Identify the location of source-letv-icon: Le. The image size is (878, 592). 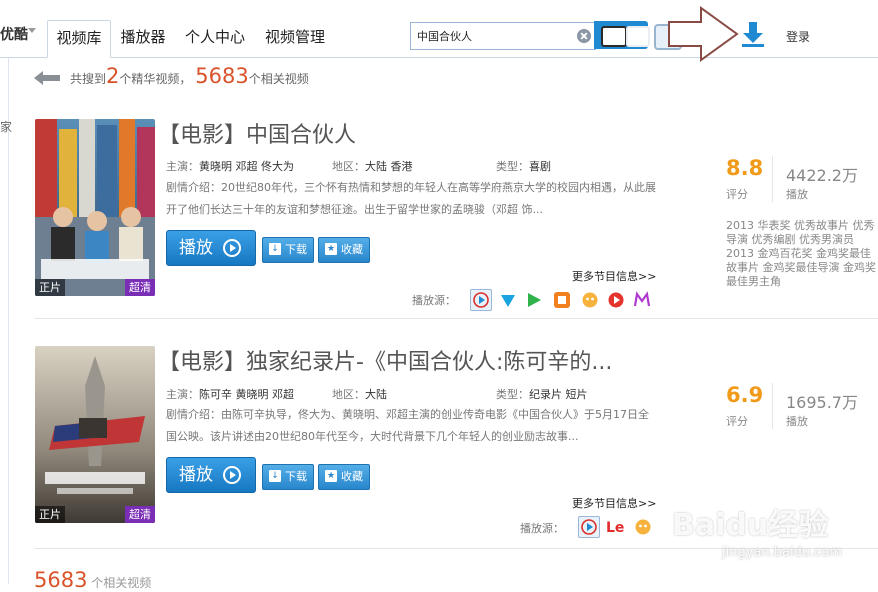
(615, 527).